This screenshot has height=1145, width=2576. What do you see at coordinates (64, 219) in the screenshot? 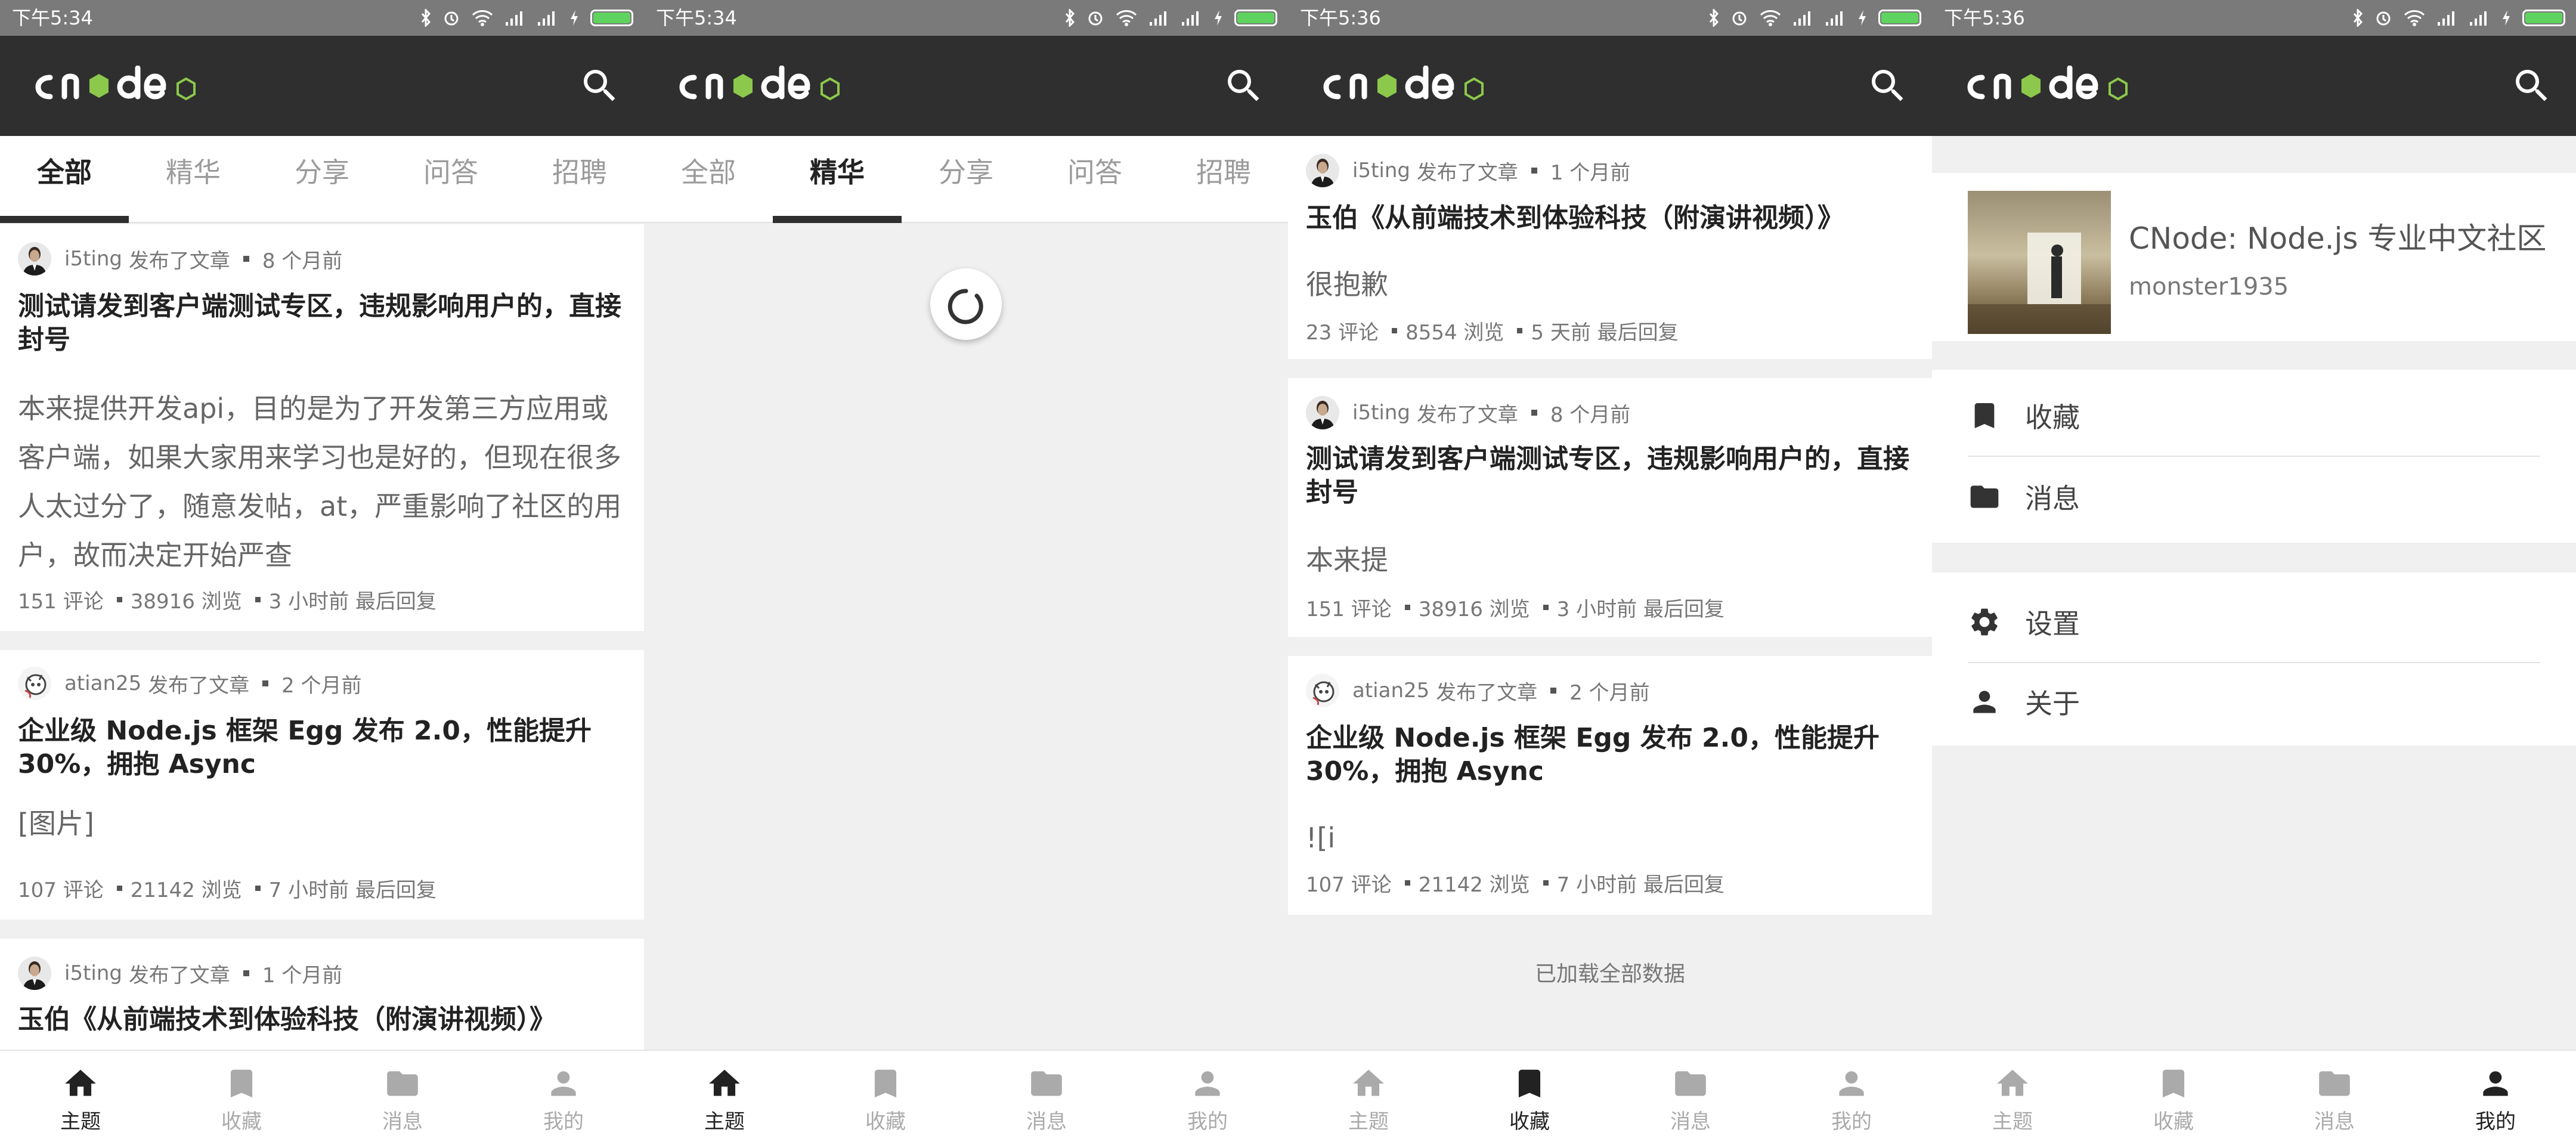
I see `tab-indicator` at bounding box center [64, 219].